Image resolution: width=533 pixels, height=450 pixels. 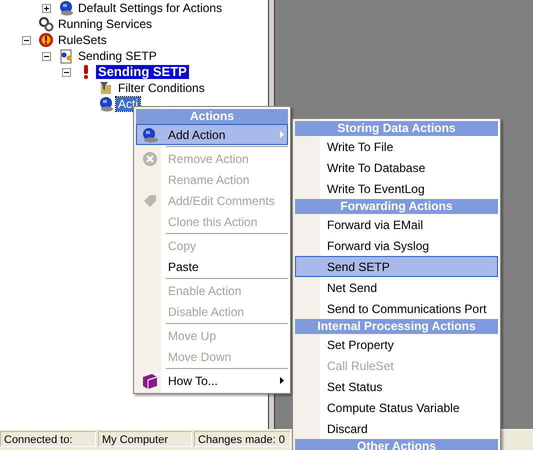 What do you see at coordinates (396, 188) in the screenshot?
I see `menu-item: Write To EventLog` at bounding box center [396, 188].